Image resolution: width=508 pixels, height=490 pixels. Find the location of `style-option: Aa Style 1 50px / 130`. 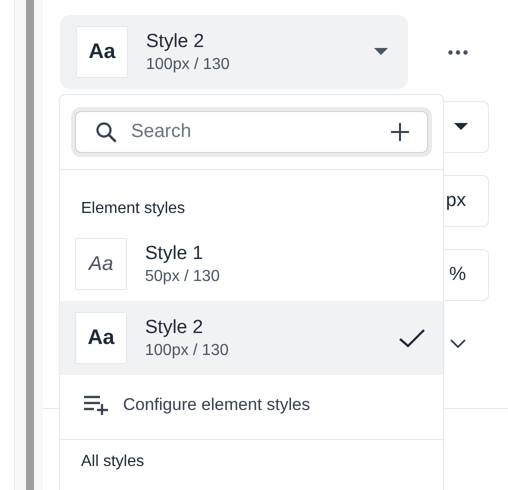

style-option: Aa Style 1 50px / 130 is located at coordinates (251, 264).